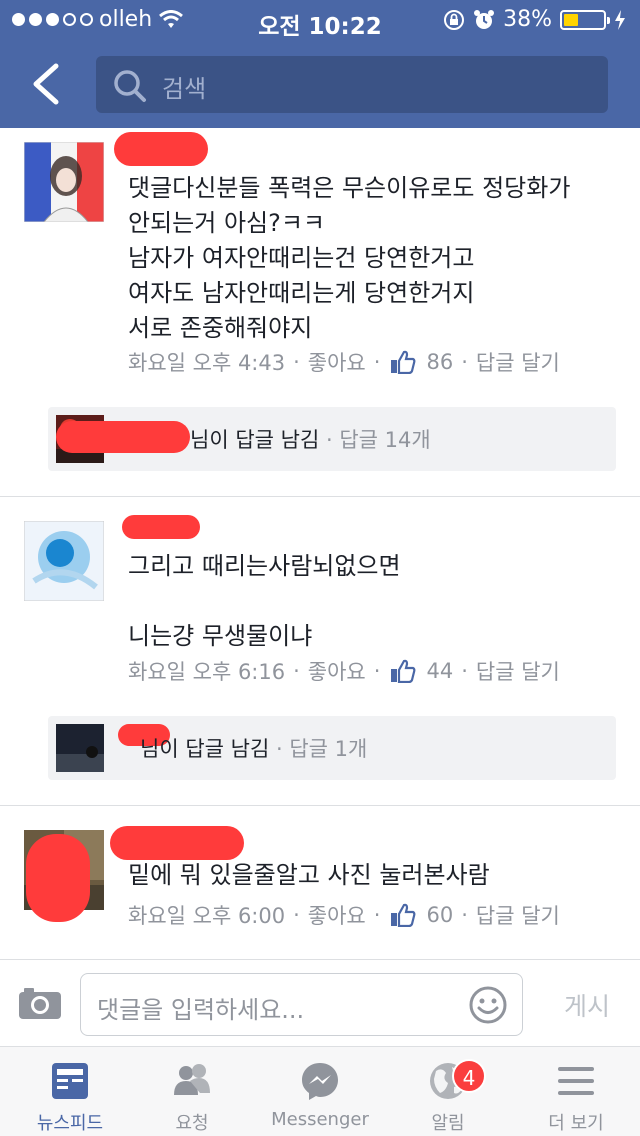 The height and width of the screenshot is (1136, 640). I want to click on tab-news-feed: 뉴스피드, so click(70, 1091).